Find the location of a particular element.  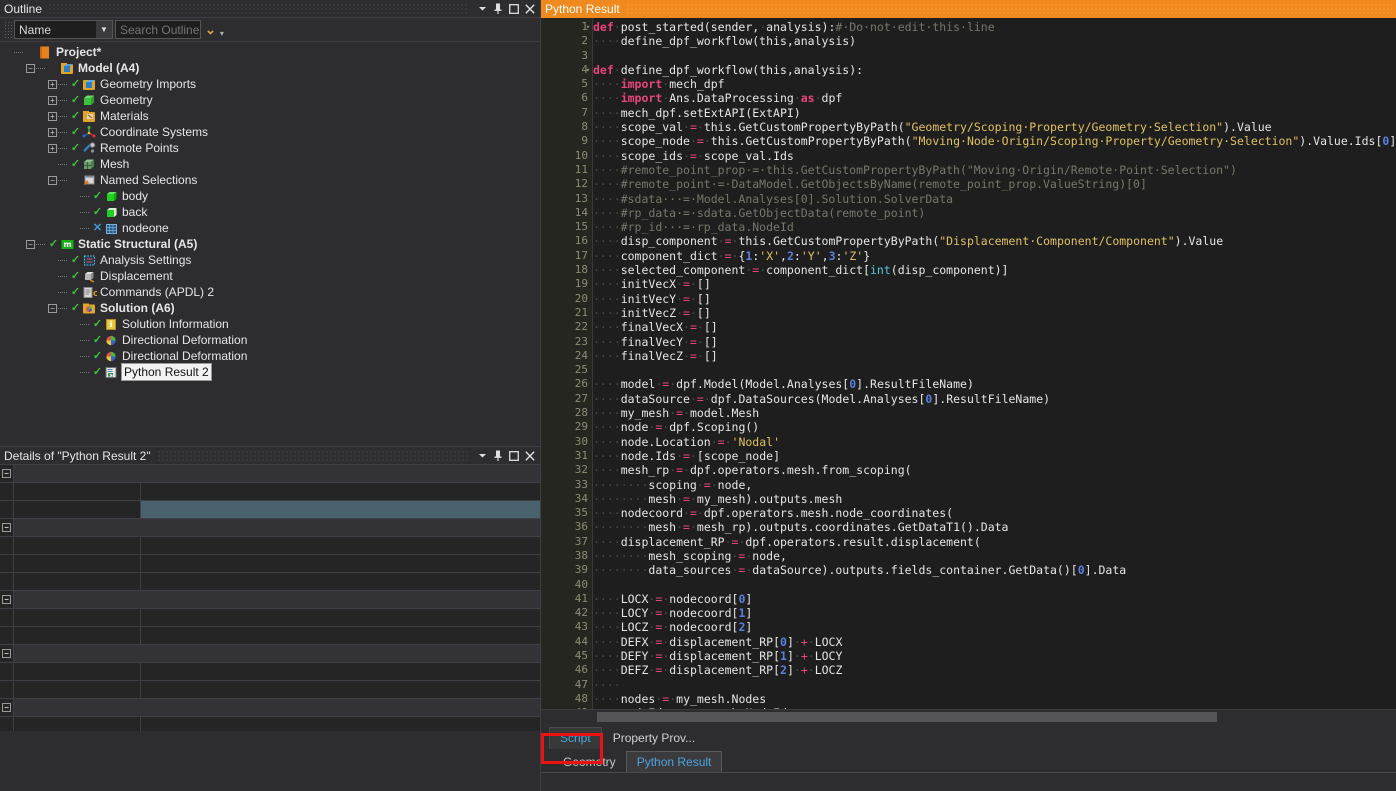

view-tab-python-result: Python Result is located at coordinates (674, 761).